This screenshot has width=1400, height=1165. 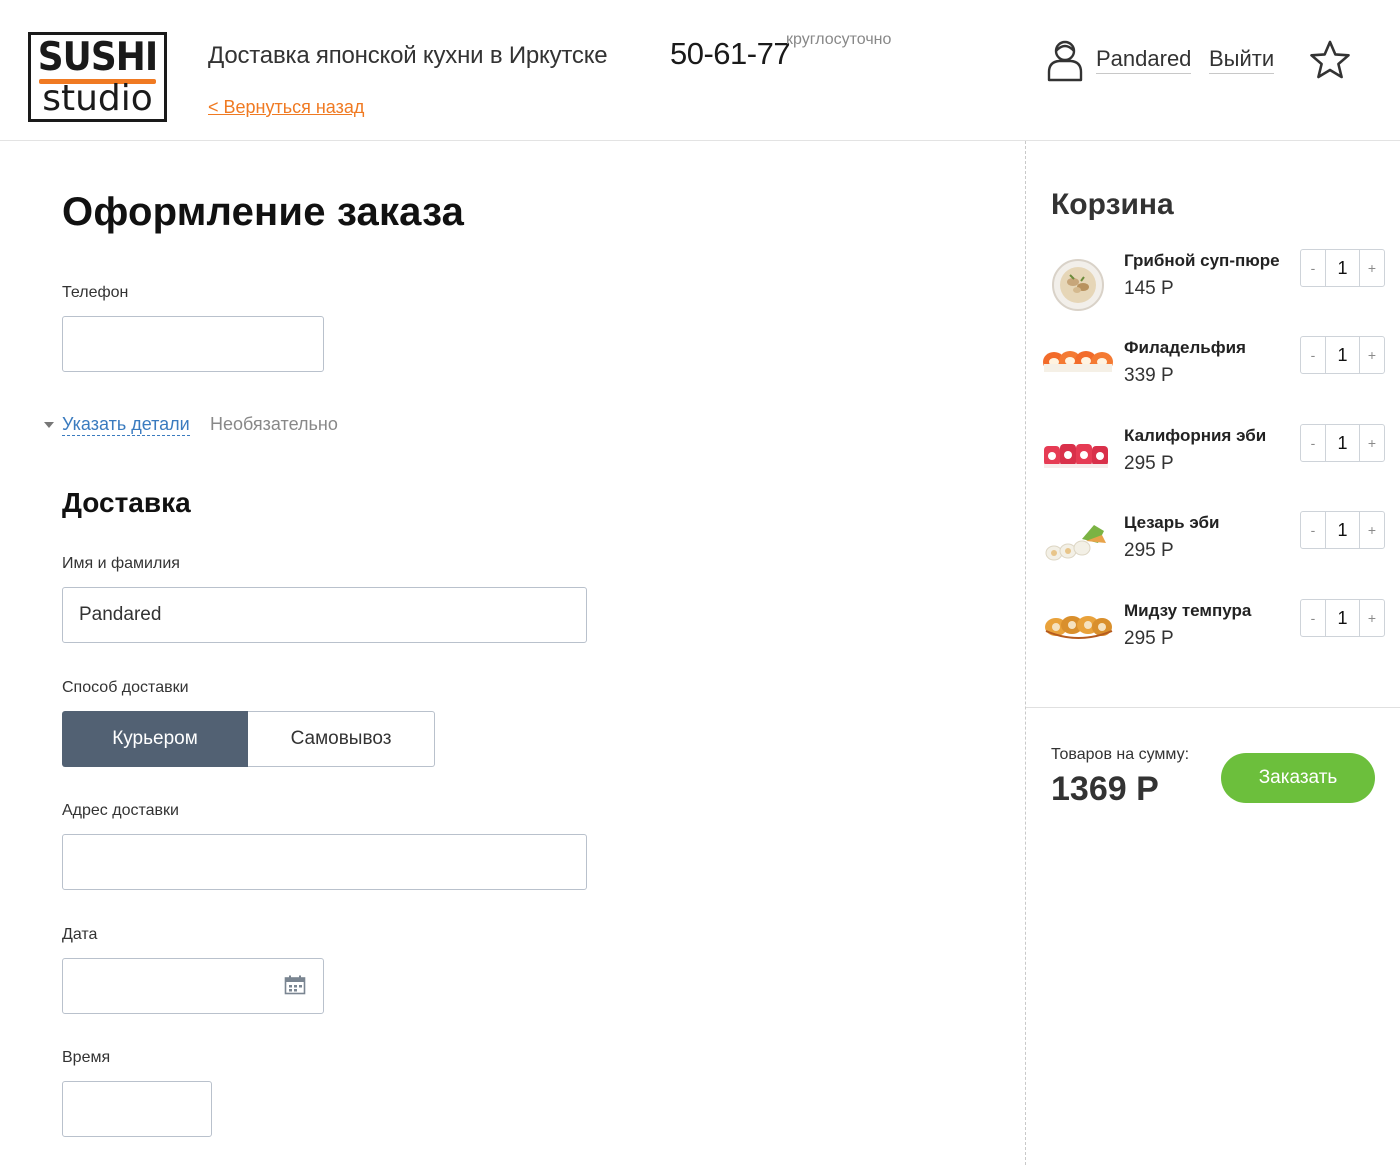 What do you see at coordinates (155, 739) in the screenshot?
I see `delivery-method-courier: Курьером` at bounding box center [155, 739].